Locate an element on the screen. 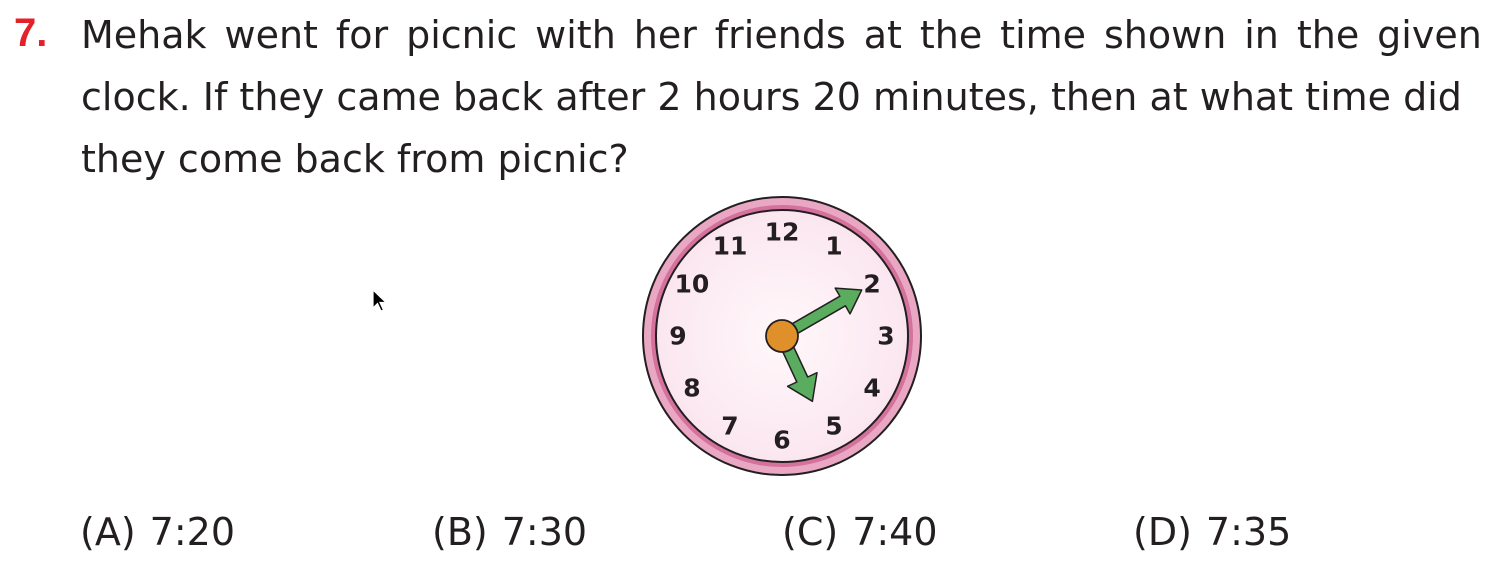  clock-numeral: 10 is located at coordinates (692, 284).